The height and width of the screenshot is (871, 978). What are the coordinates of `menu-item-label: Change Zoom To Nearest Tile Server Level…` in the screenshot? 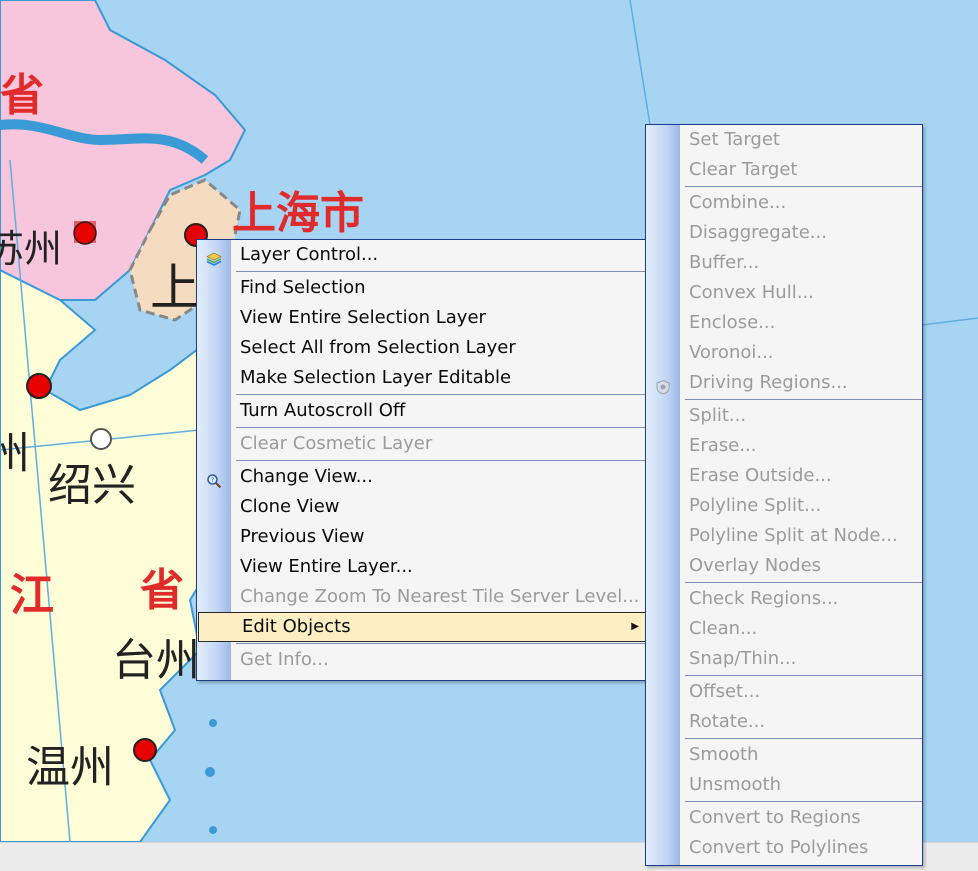 It's located at (440, 596).